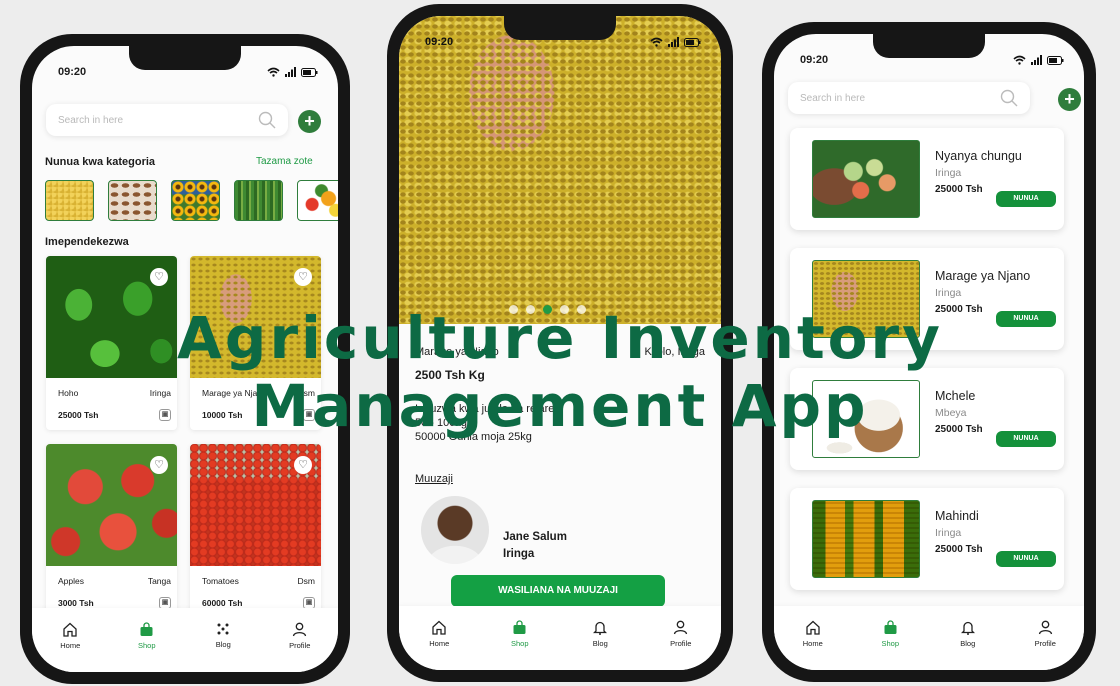 The image size is (1120, 686). I want to click on item-image-garden-eggs, so click(866, 179).